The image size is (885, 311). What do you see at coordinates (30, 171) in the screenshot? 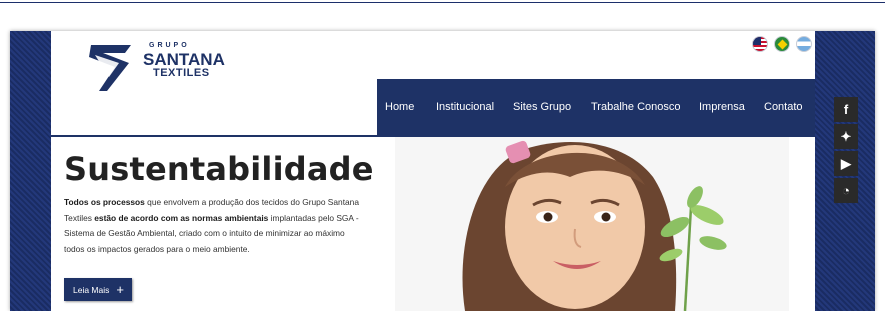
I see `background-pattern-left` at bounding box center [30, 171].